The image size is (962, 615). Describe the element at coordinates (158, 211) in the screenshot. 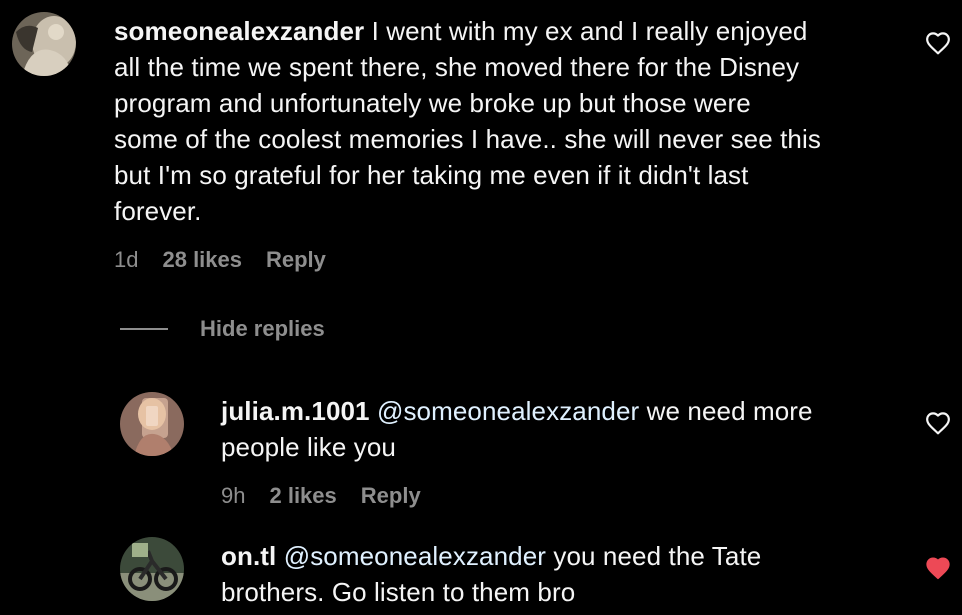

I see `comment-line-6: forever.` at that location.